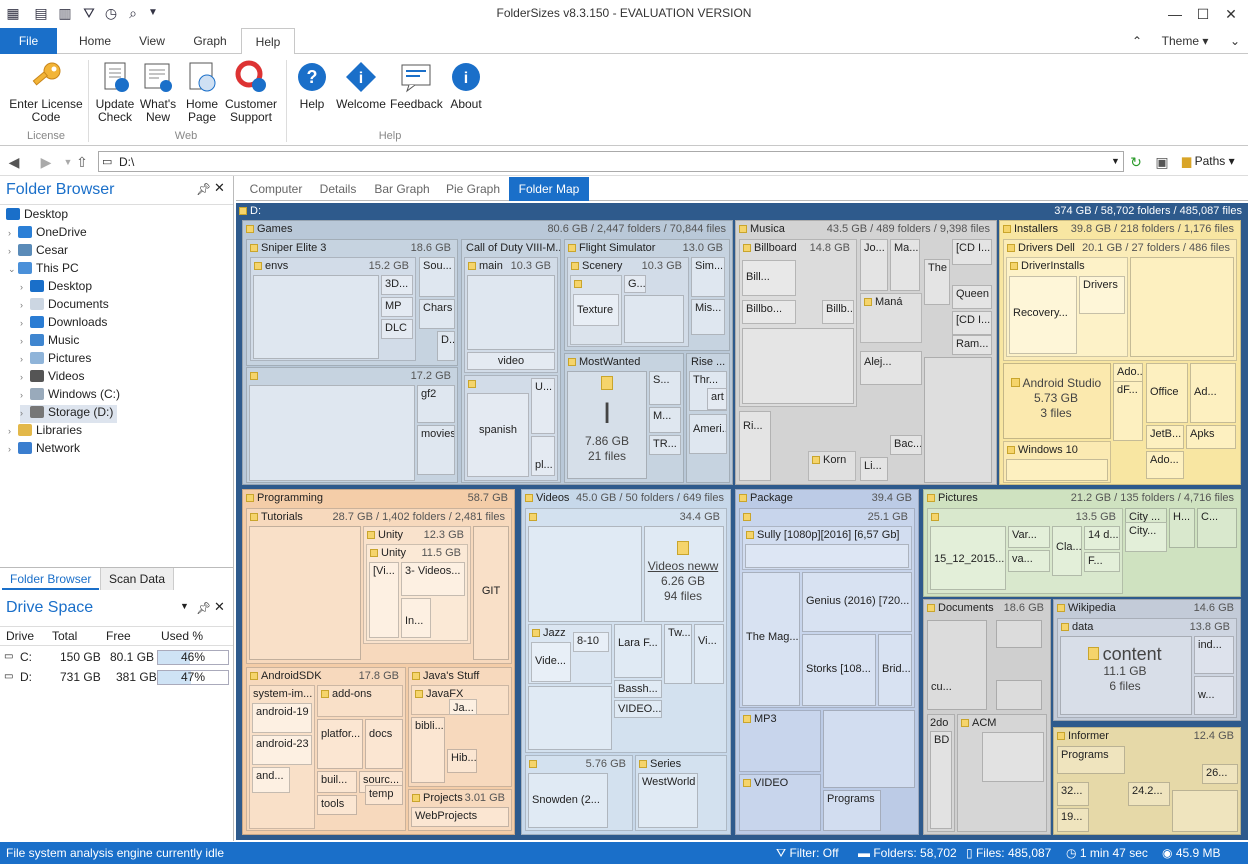 The width and height of the screenshot is (1248, 864). Describe the element at coordinates (681, 793) in the screenshot. I see `map-block-series: Series WestWorld` at that location.